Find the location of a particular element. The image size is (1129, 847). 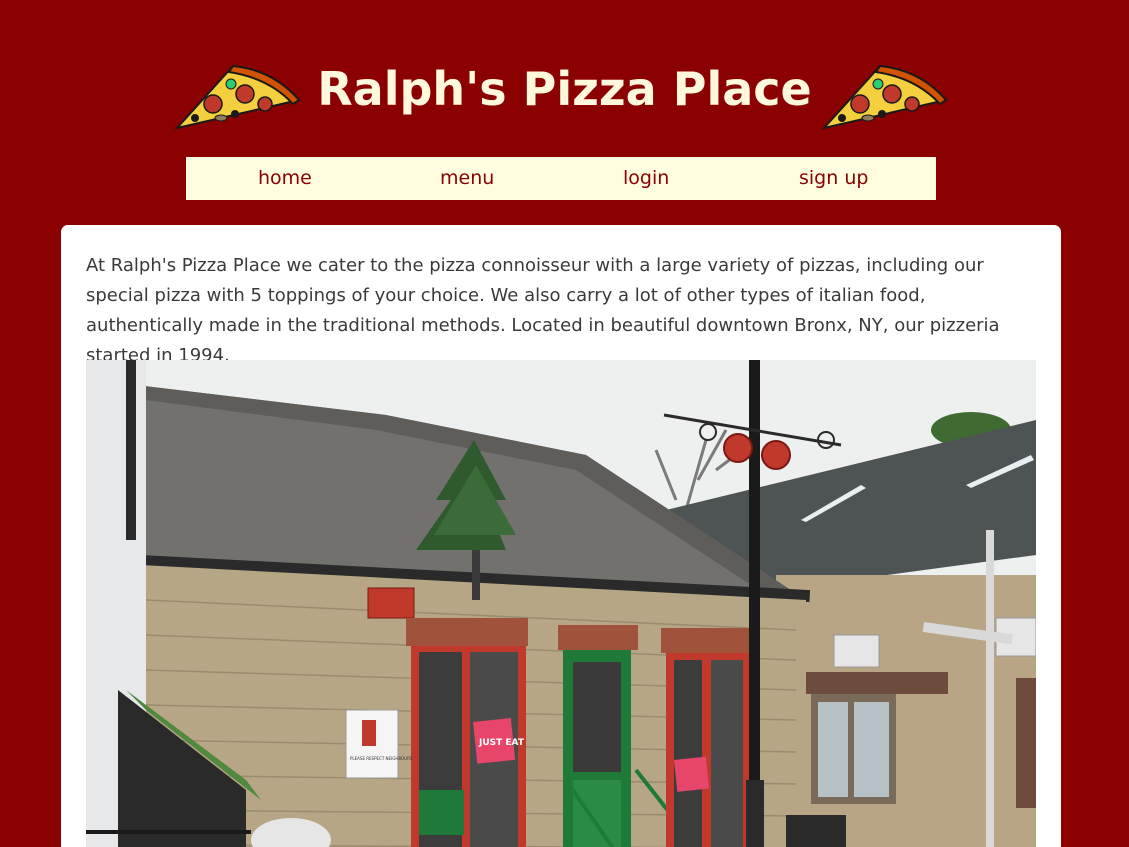

nav-login-link: login is located at coordinates (646, 178).